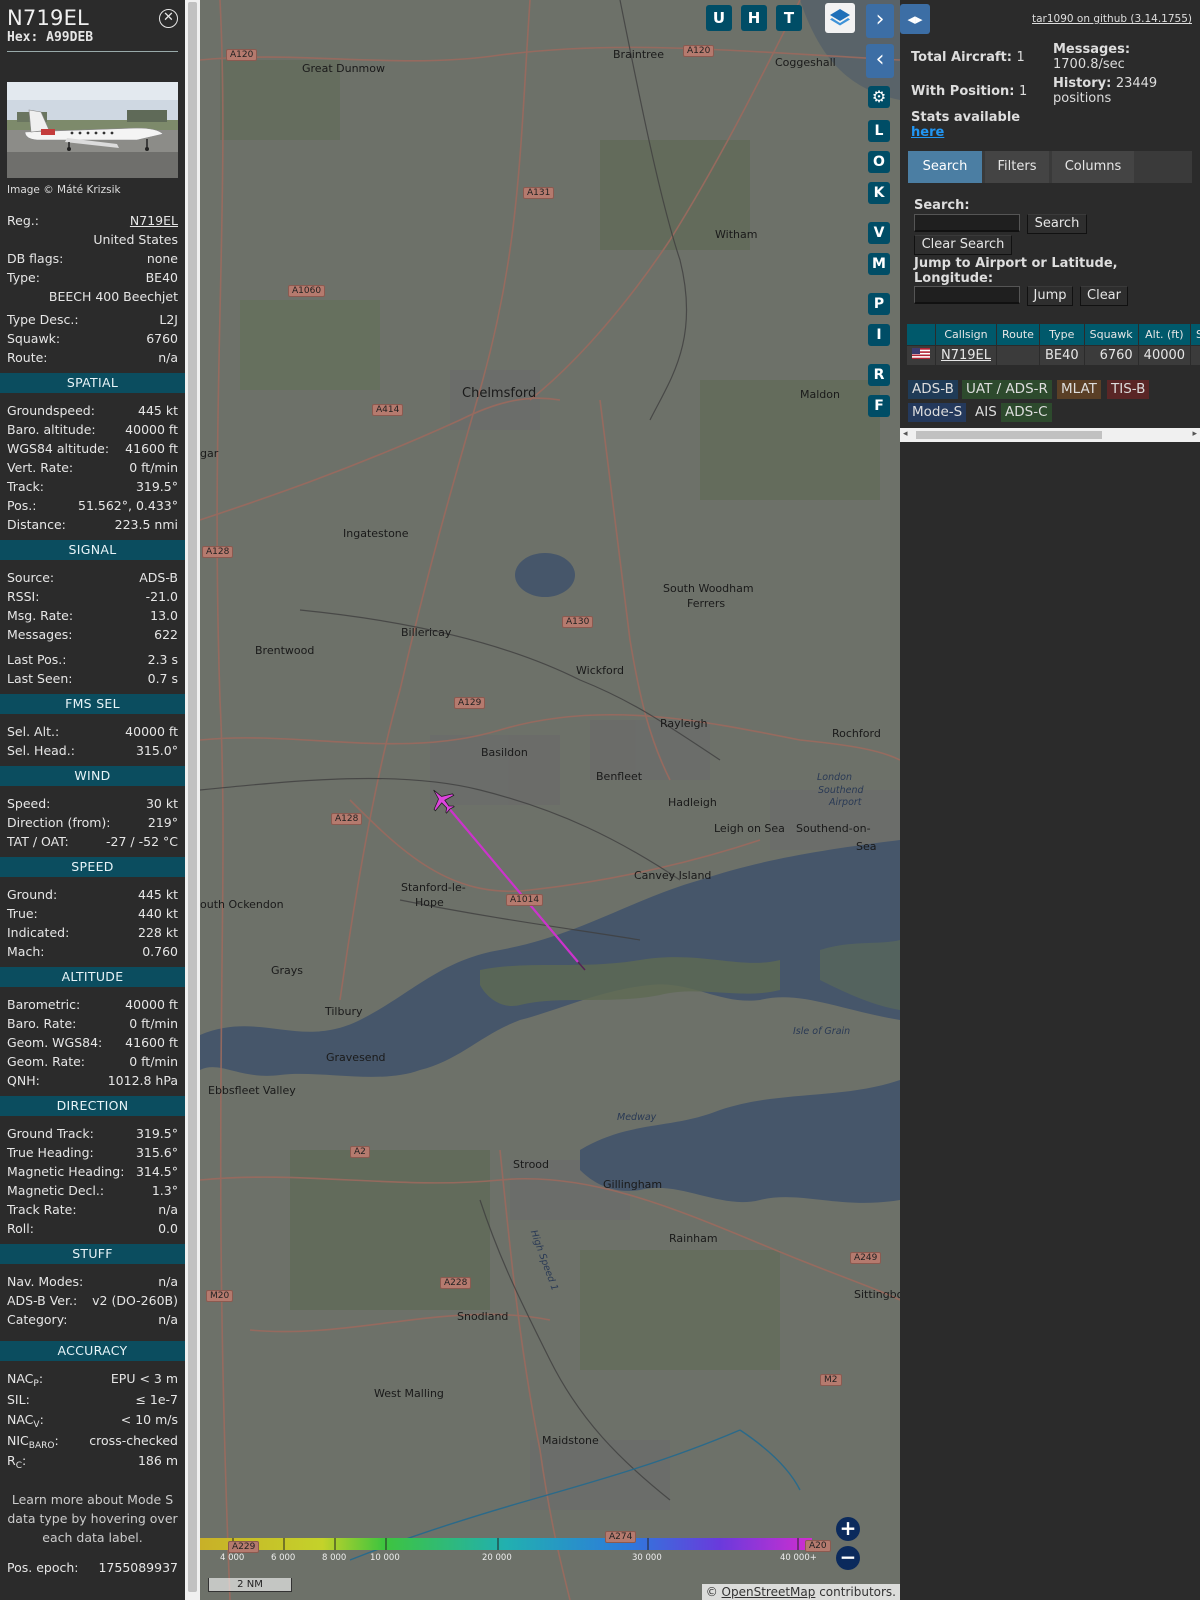  I want to click on tab-search: Search, so click(945, 167).